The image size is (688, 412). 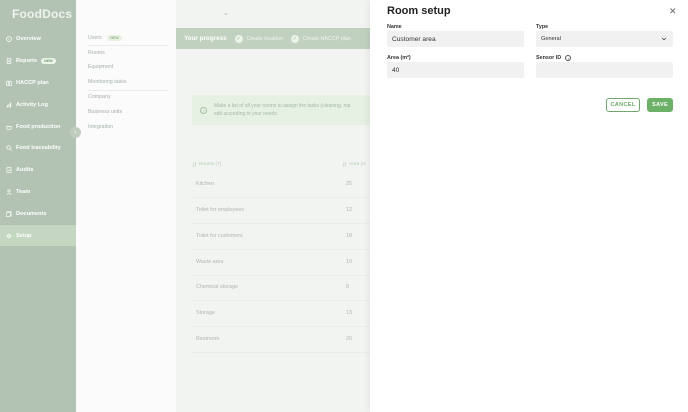 What do you see at coordinates (604, 39) in the screenshot?
I see `type-select: General` at bounding box center [604, 39].